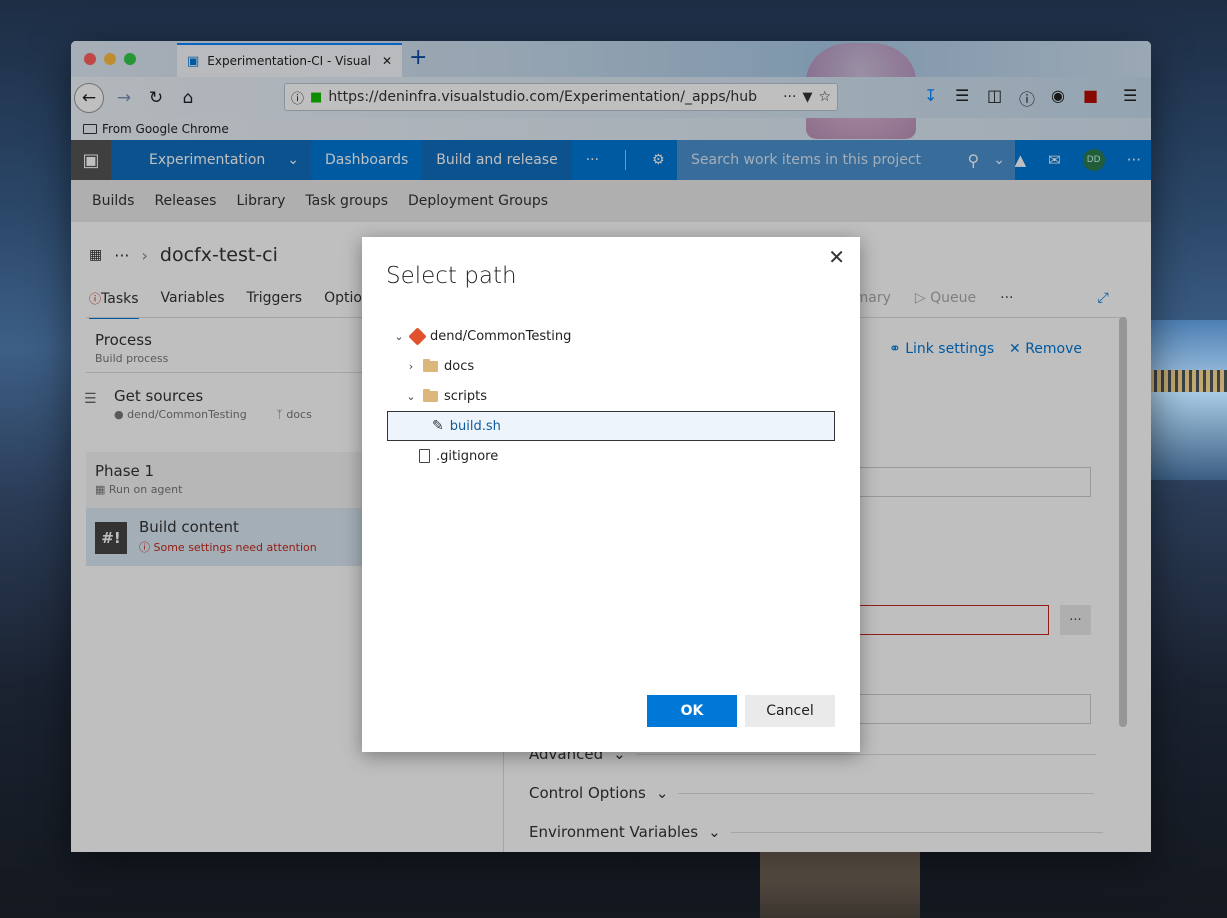 This screenshot has width=1227, height=918. Describe the element at coordinates (465, 396) in the screenshot. I see `tree-node-label: scripts` at that location.